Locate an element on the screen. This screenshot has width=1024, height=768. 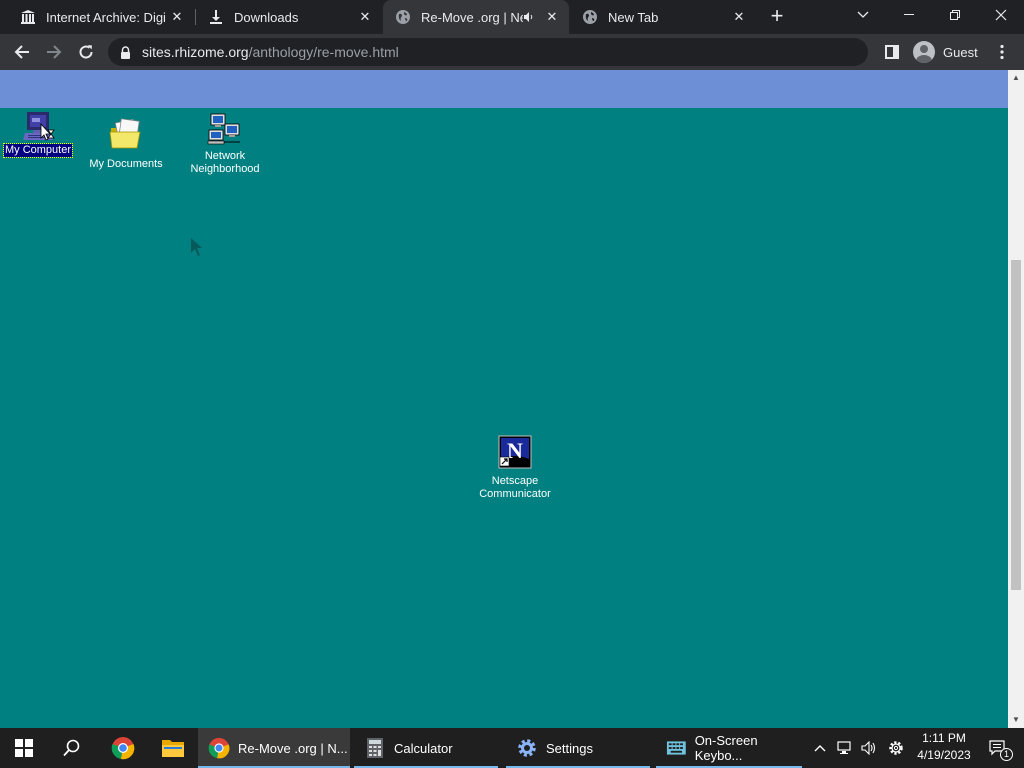
page-scrollbar: ▲ ▼ is located at coordinates (1016, 399).